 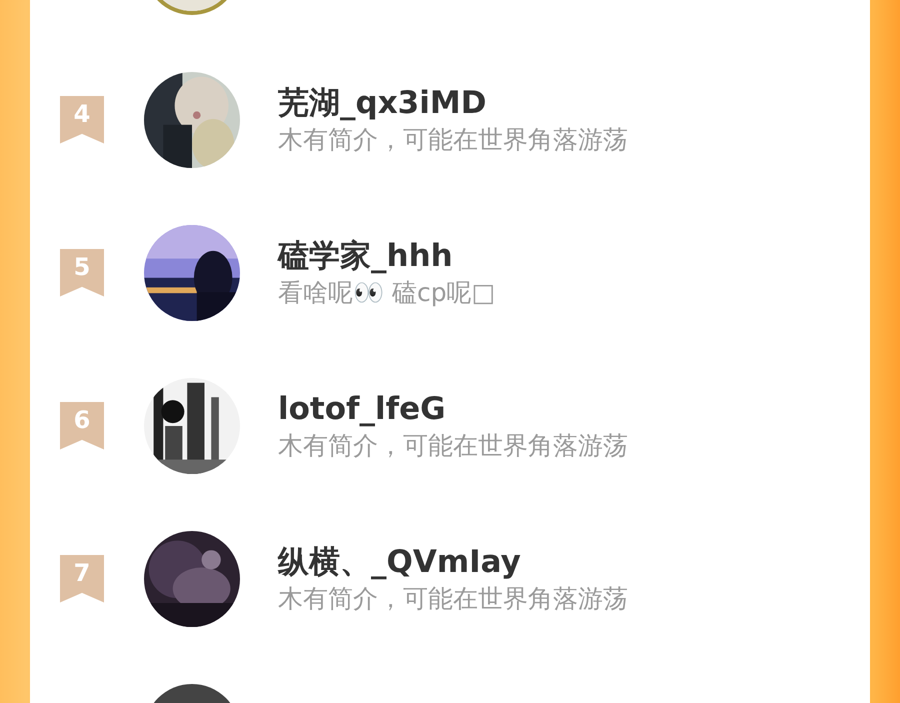 I want to click on user-name: 纵横、_QVmIay, so click(x=400, y=562).